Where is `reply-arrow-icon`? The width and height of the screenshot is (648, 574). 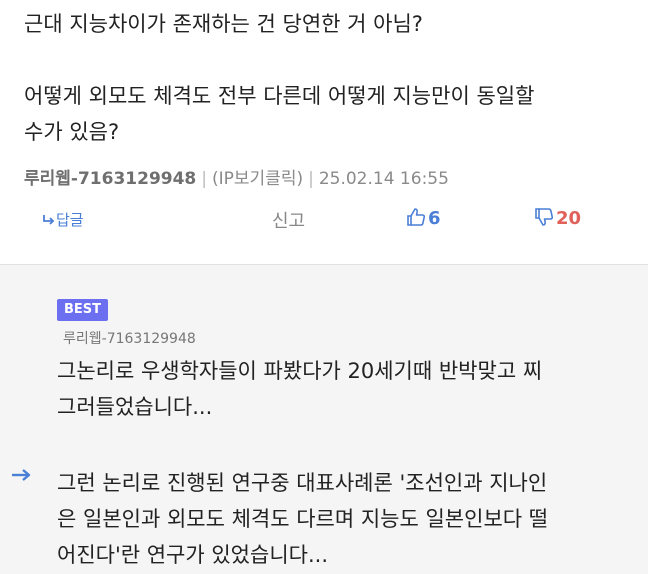 reply-arrow-icon is located at coordinates (49, 220).